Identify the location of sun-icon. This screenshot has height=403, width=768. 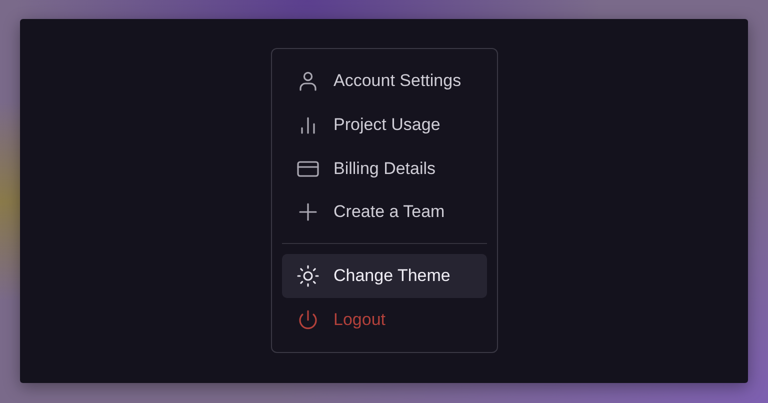
(308, 276).